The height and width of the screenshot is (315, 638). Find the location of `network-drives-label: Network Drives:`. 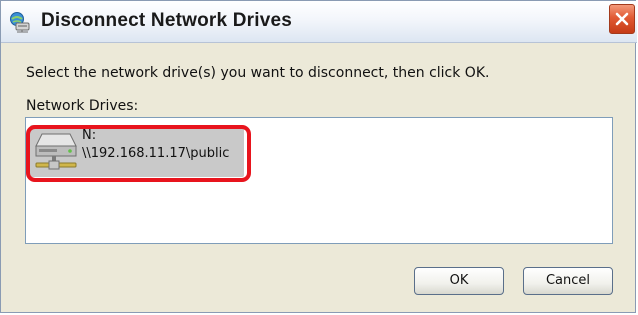

network-drives-label: Network Drives: is located at coordinates (82, 106).